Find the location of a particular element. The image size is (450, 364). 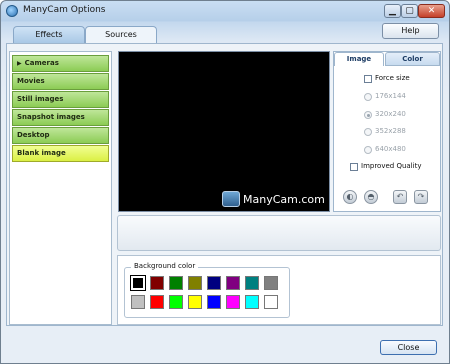

expand-arrow-icon: ▶ is located at coordinates (19, 63).